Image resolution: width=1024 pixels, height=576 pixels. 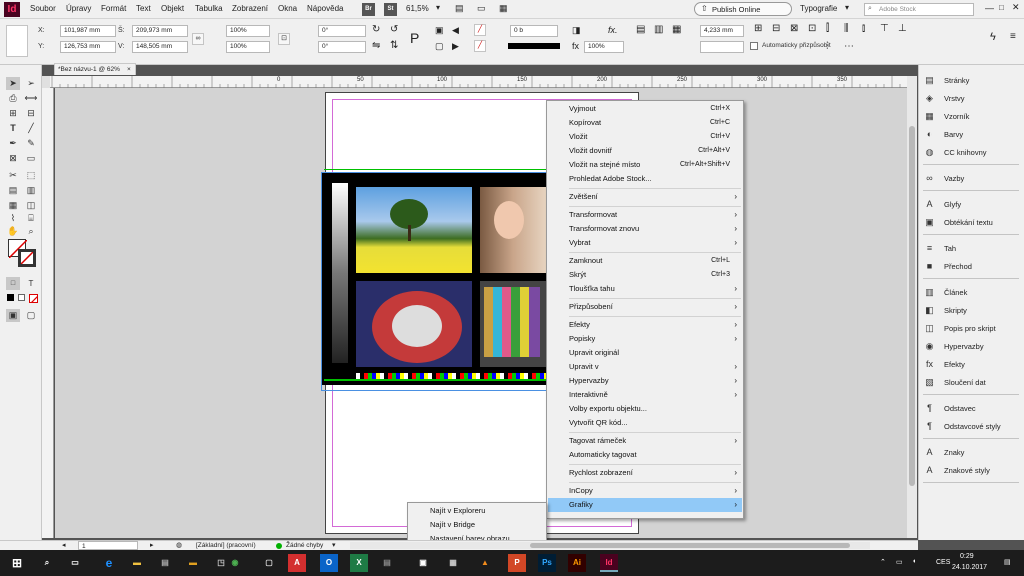 I want to click on start-icon: ⊞, so click(x=17, y=563).